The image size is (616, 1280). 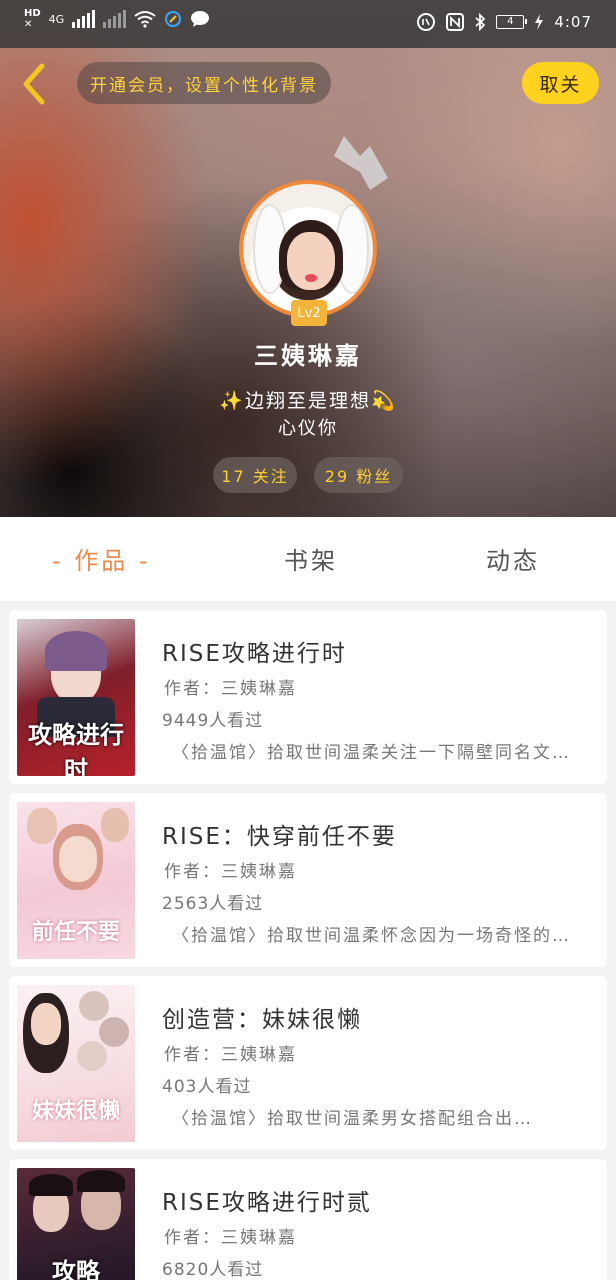 I want to click on message-icon, so click(x=200, y=19).